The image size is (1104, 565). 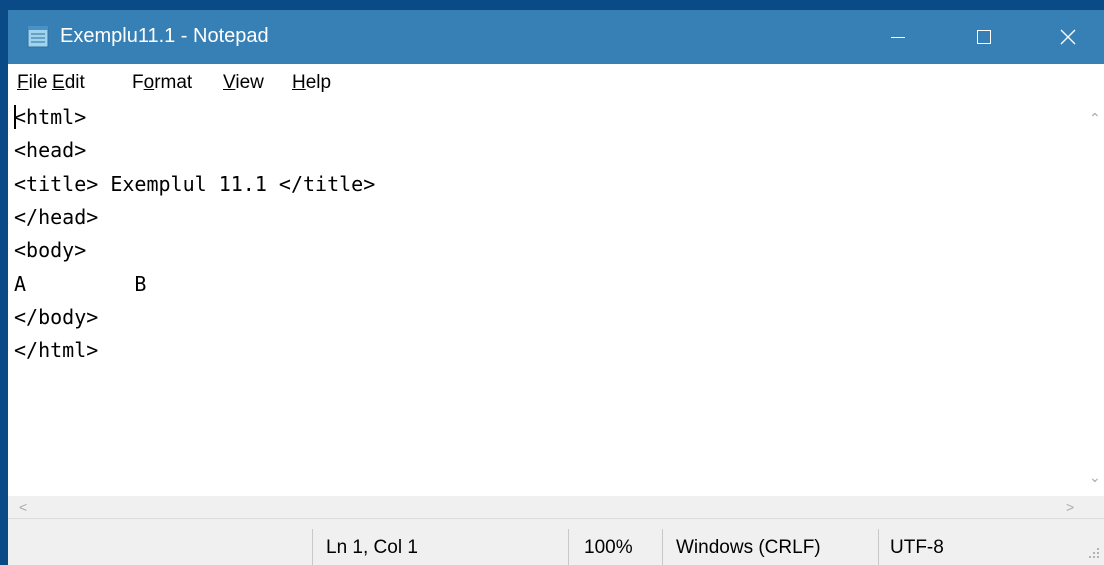 I want to click on horizontal-scrollbar: < >, so click(x=556, y=507).